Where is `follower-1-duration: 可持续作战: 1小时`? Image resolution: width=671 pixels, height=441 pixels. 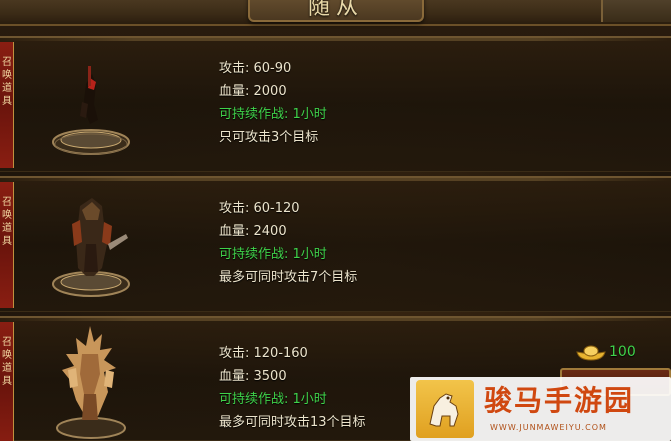
follower-1-duration: 可持续作战: 1小时 is located at coordinates (273, 114).